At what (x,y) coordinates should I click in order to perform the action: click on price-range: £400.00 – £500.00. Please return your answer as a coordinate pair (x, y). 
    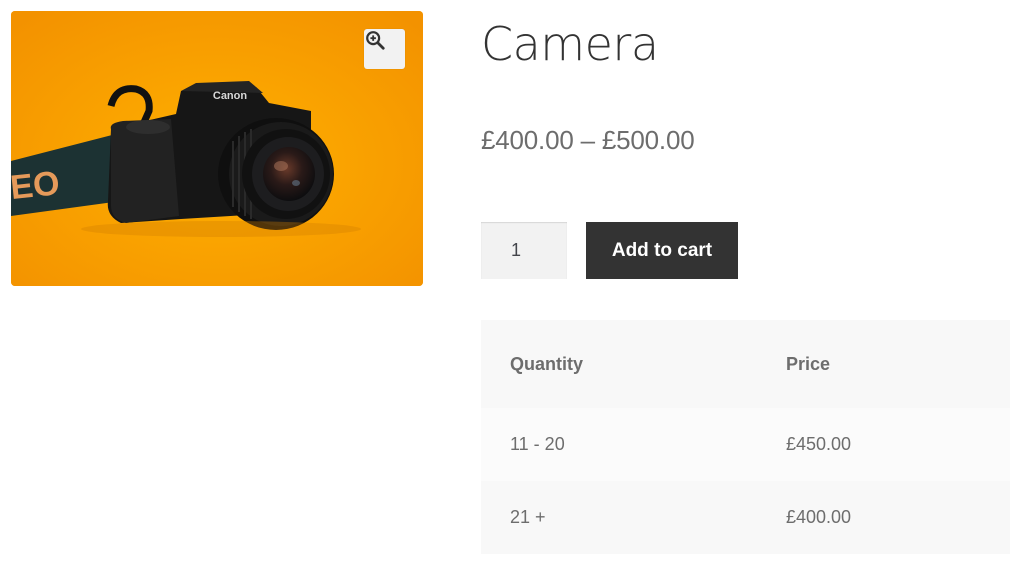
    Looking at the image, I should click on (588, 140).